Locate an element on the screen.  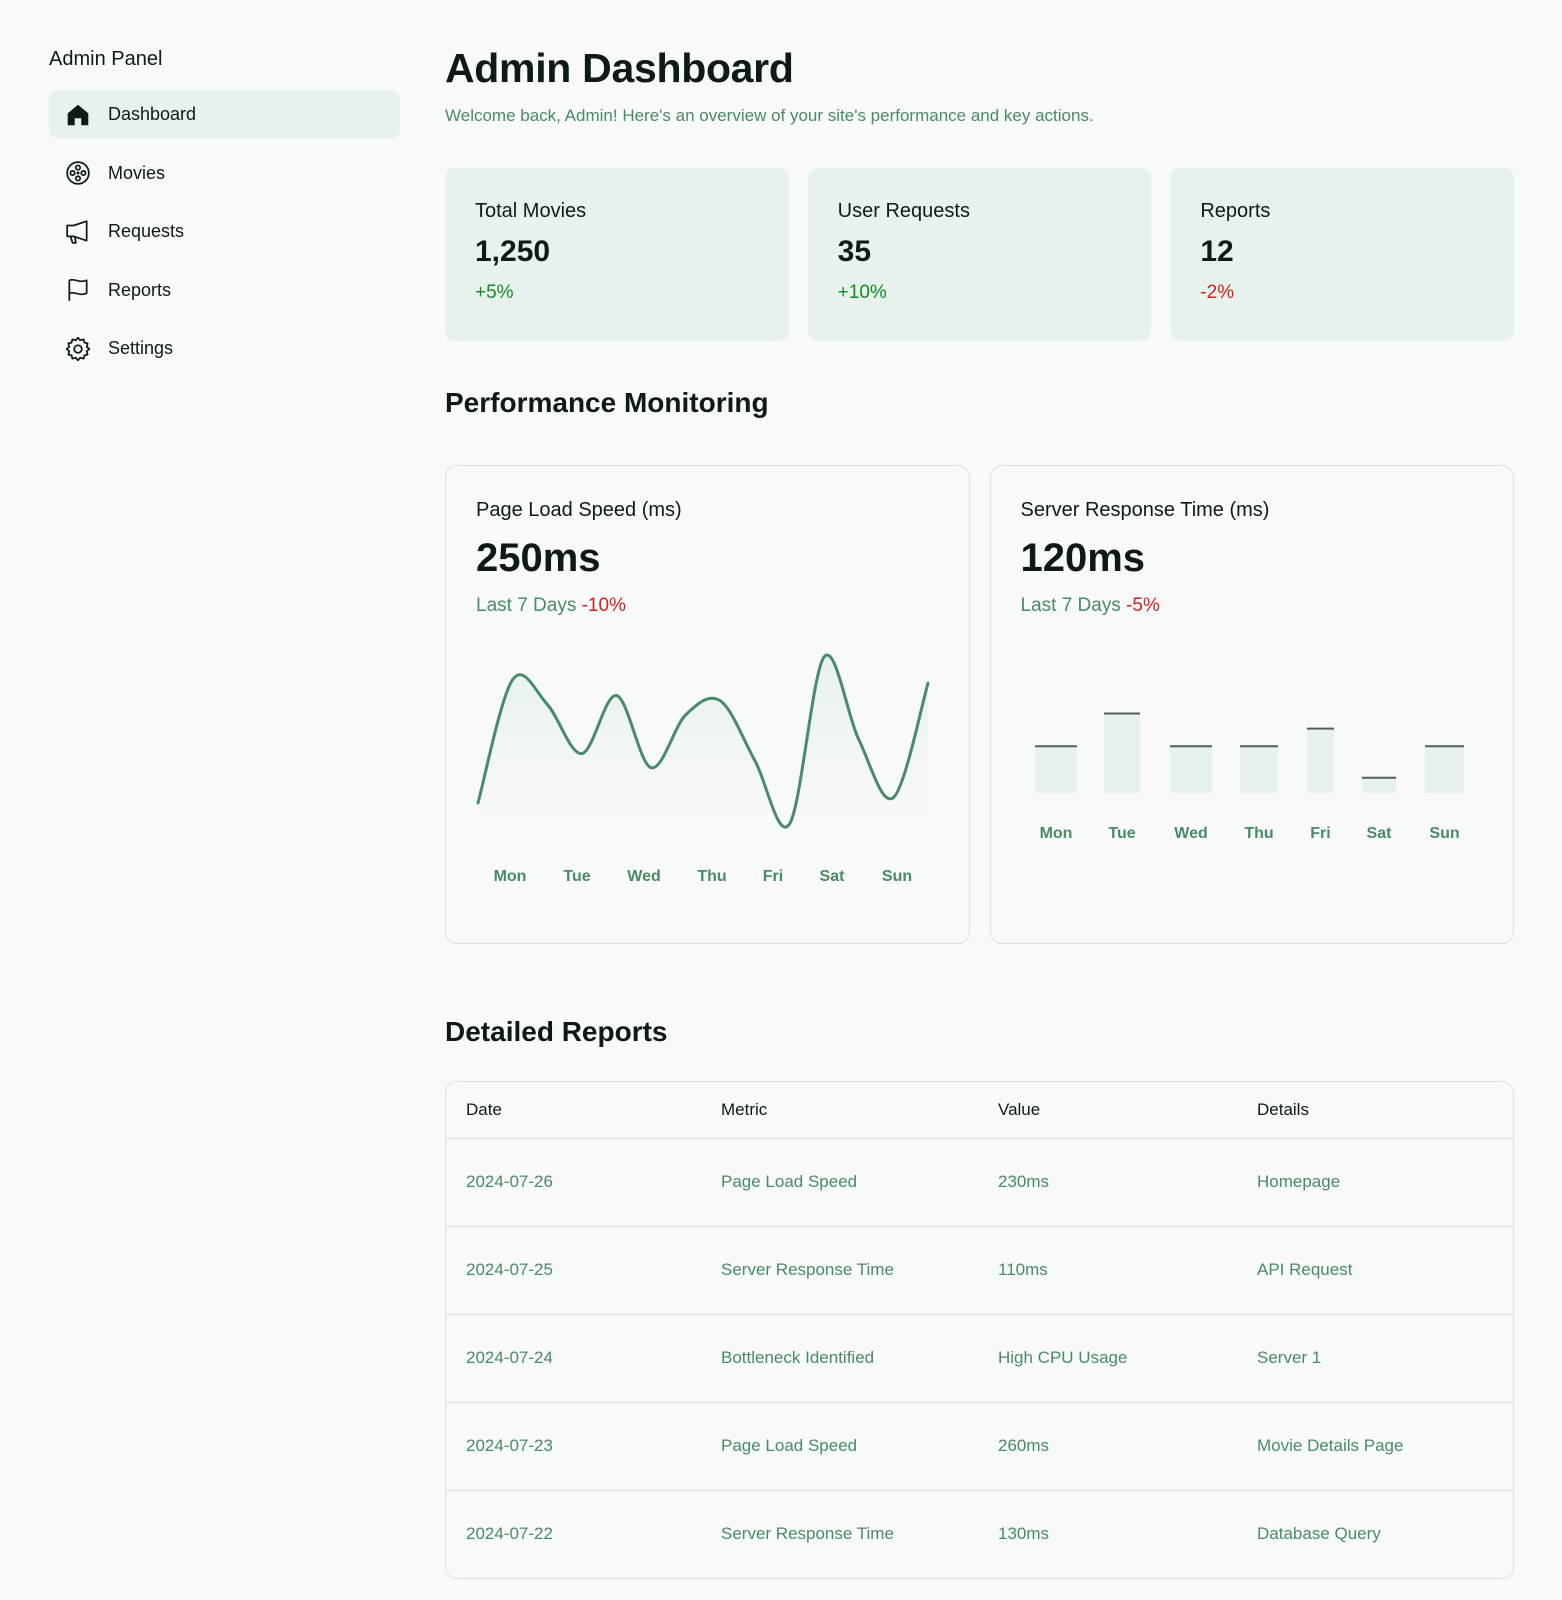
sidebar-item-label: Movies is located at coordinates (137, 172).